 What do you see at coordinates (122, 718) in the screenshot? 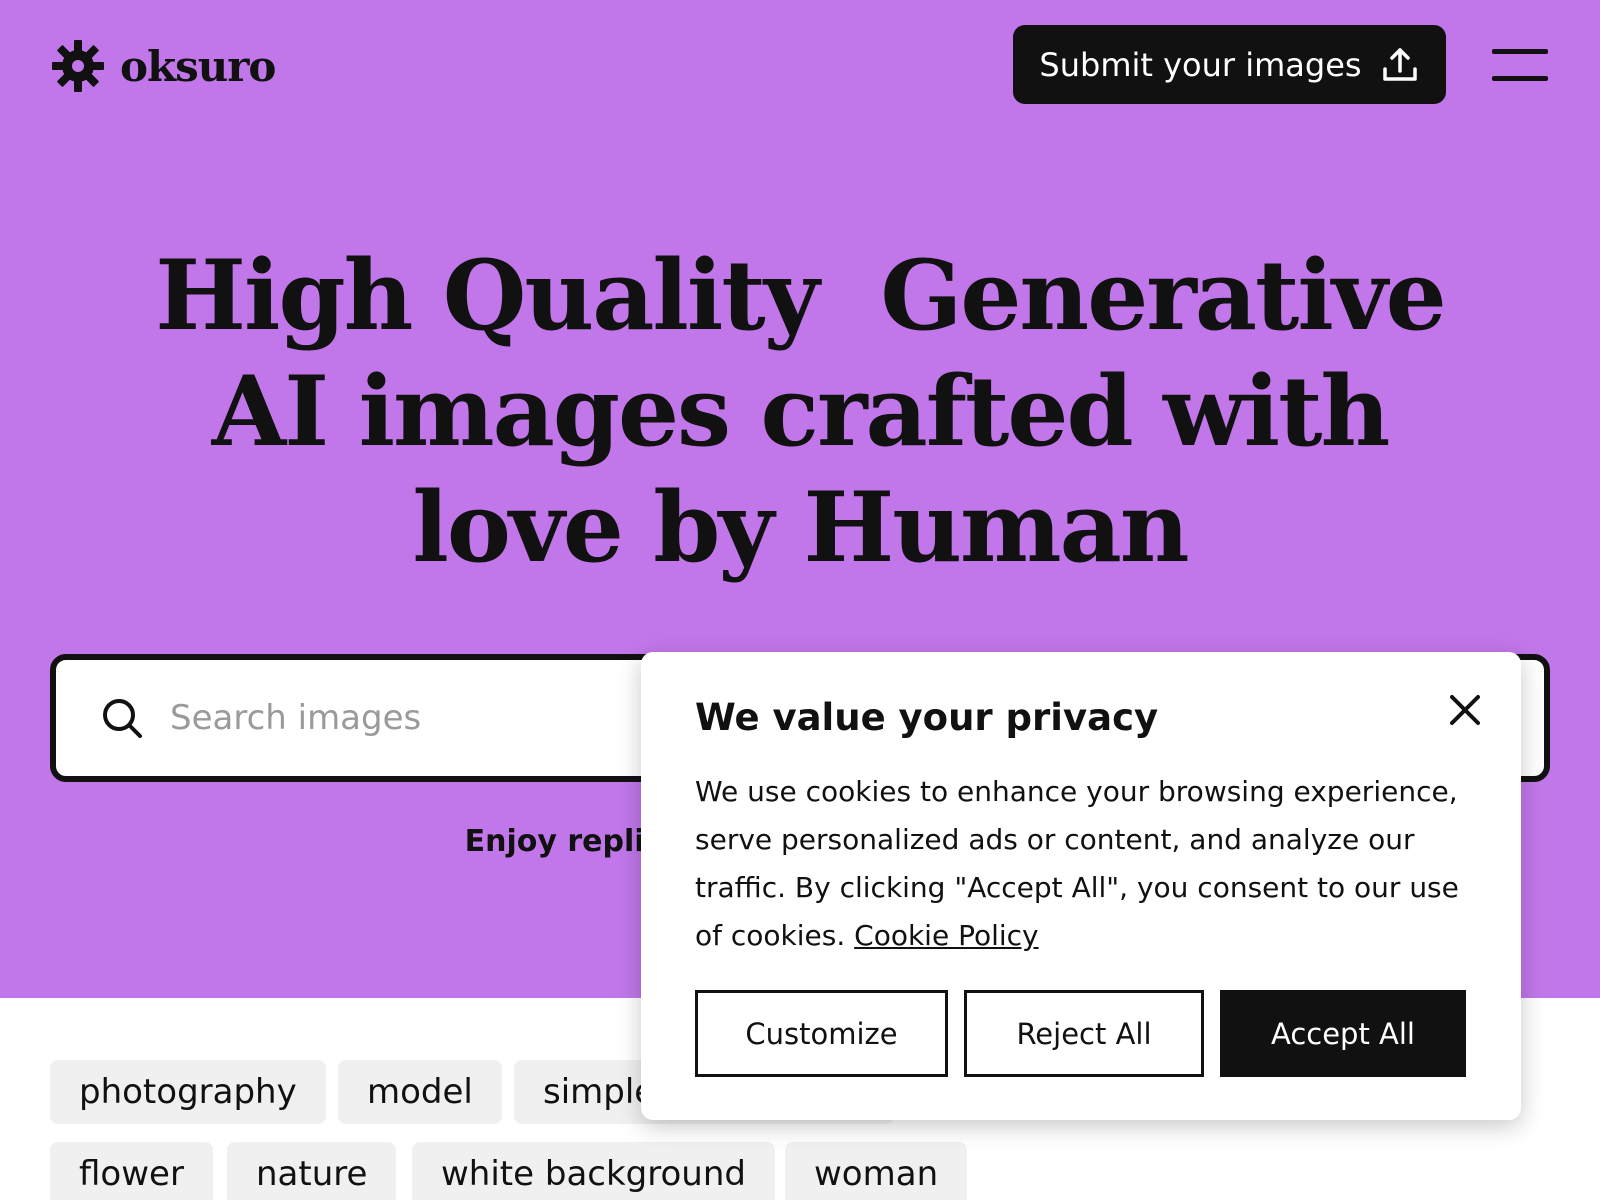
I see `search-icon` at bounding box center [122, 718].